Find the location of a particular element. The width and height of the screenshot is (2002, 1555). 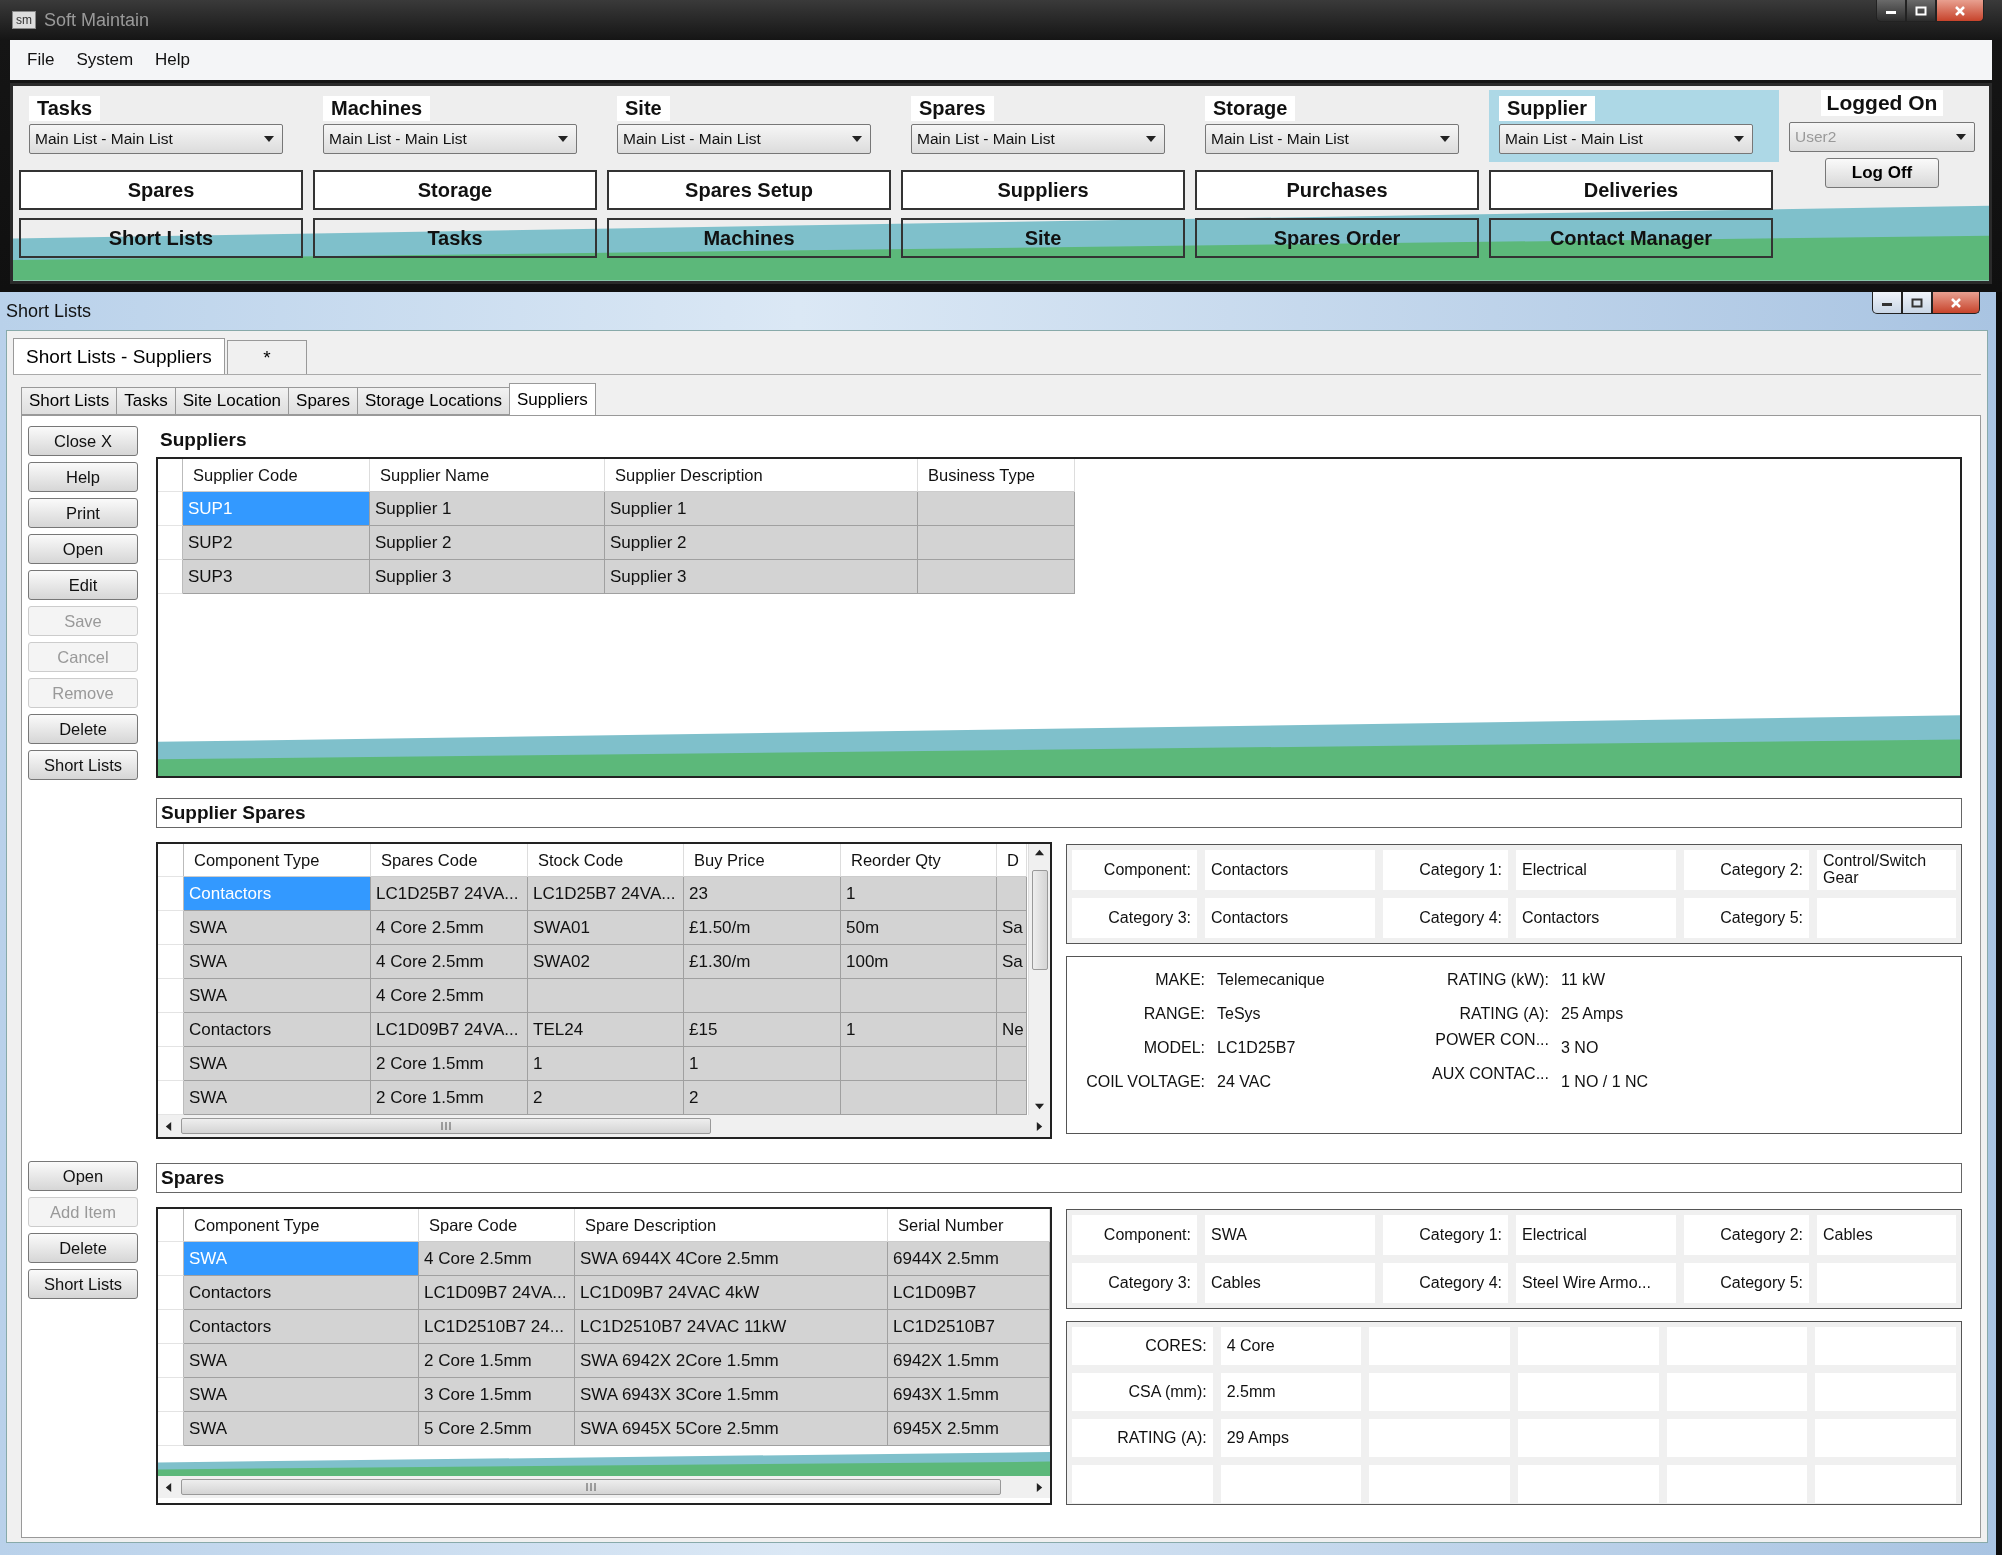

table-cell is located at coordinates (1012, 1098).